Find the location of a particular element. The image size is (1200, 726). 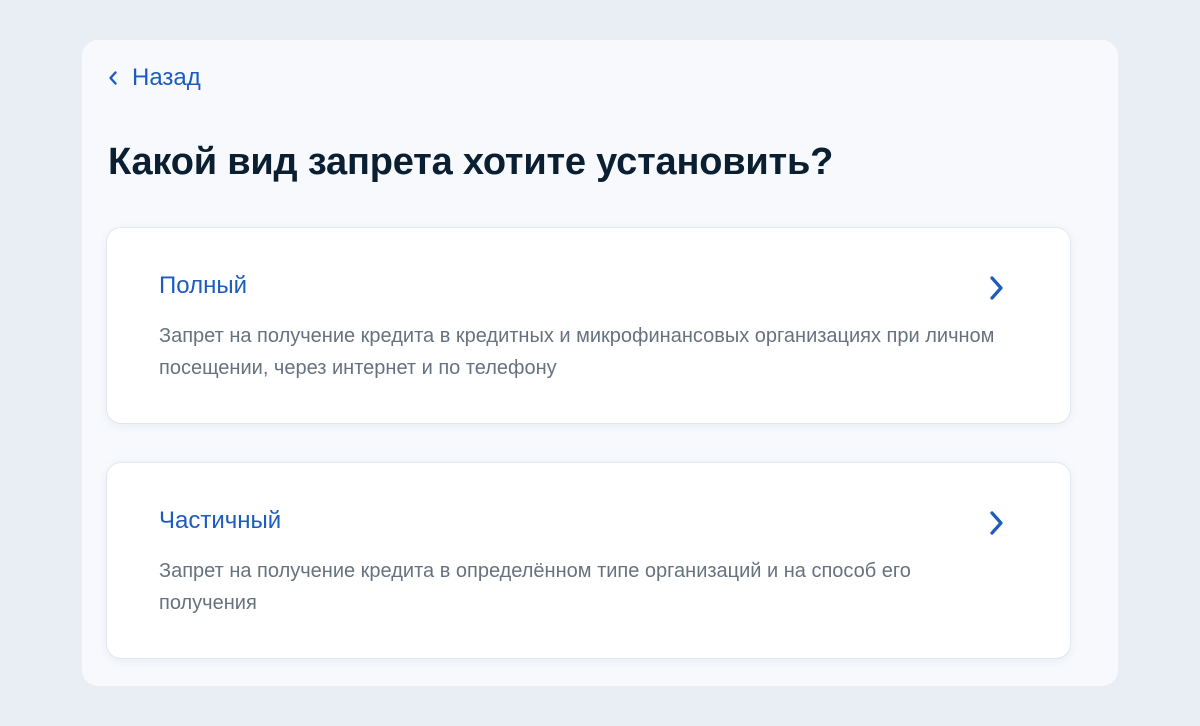

back-button: Назад is located at coordinates (154, 78).